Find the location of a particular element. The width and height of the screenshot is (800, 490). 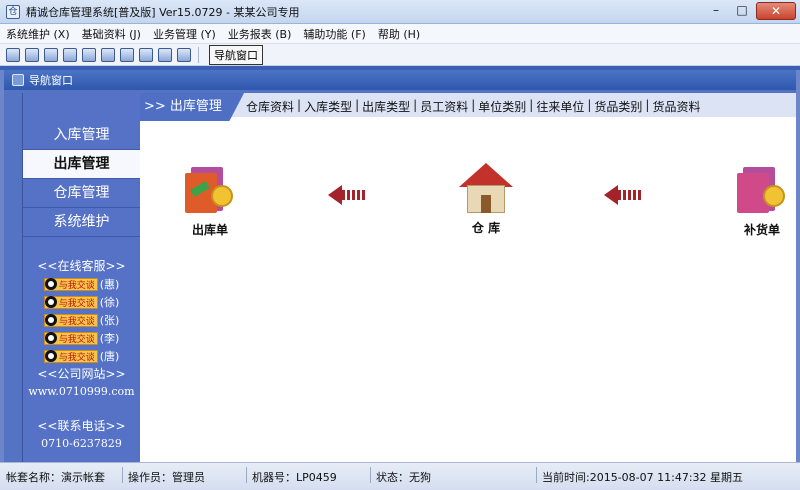

qq-contact-name: (唐) is located at coordinates (109, 356).